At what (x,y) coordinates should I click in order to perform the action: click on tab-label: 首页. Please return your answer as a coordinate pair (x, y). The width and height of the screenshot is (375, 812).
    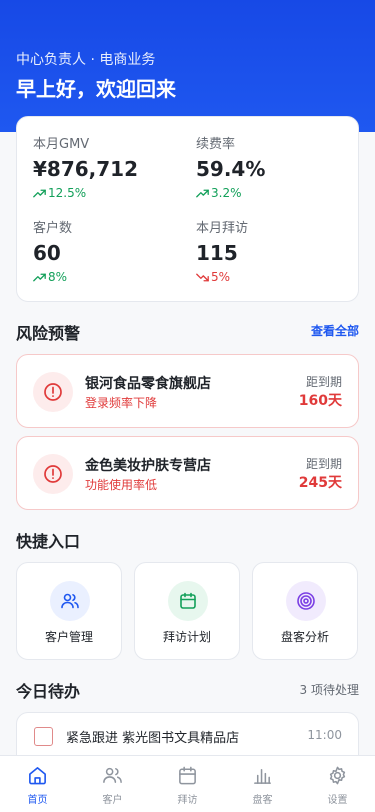
    Looking at the image, I should click on (37, 800).